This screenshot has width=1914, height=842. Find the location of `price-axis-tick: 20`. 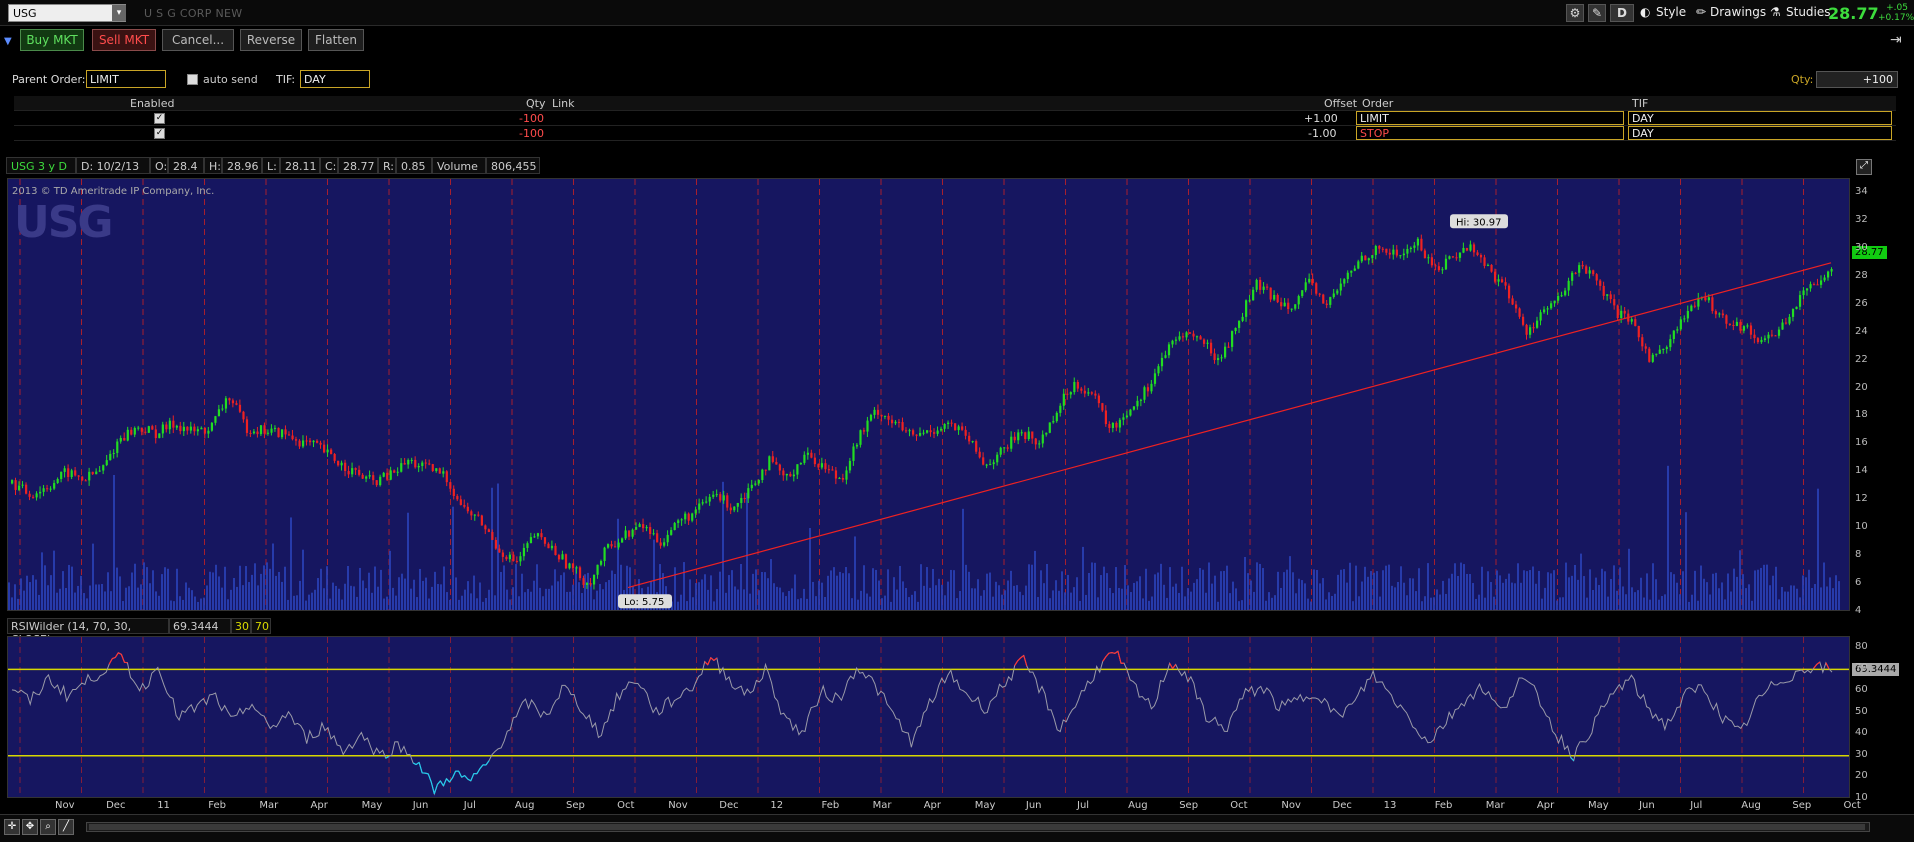

price-axis-tick: 20 is located at coordinates (1861, 387).